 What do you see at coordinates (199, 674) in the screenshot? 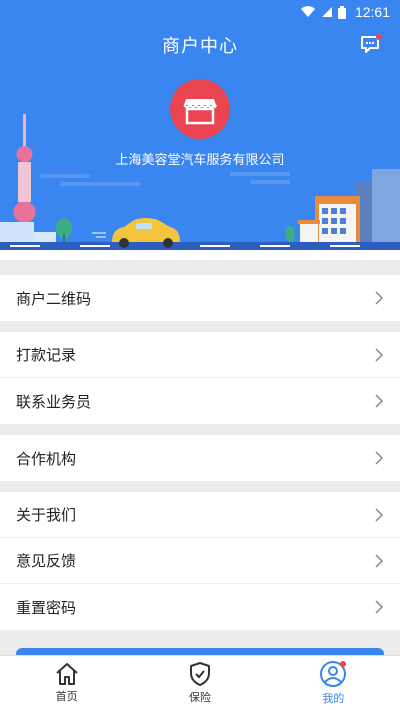
I see `shield-check-icon` at bounding box center [199, 674].